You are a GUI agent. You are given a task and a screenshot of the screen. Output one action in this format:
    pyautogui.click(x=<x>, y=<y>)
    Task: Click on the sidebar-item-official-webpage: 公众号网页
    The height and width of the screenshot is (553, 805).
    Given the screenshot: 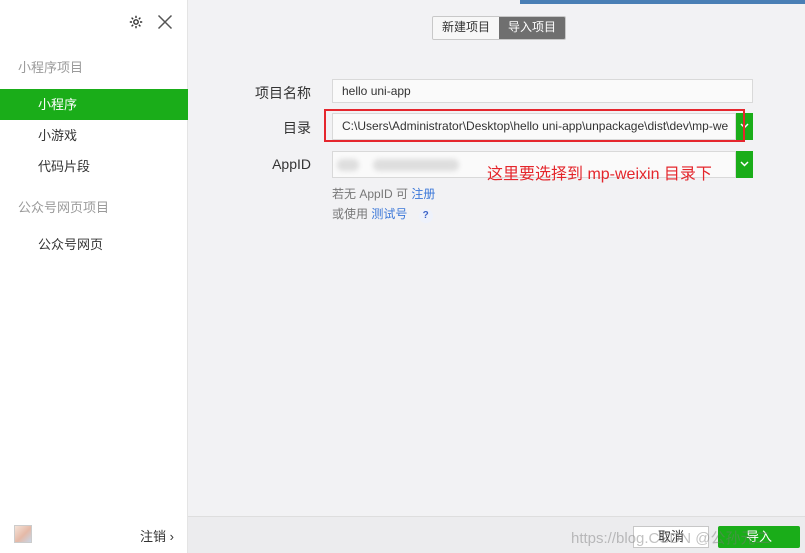 What is the action you would take?
    pyautogui.click(x=94, y=244)
    